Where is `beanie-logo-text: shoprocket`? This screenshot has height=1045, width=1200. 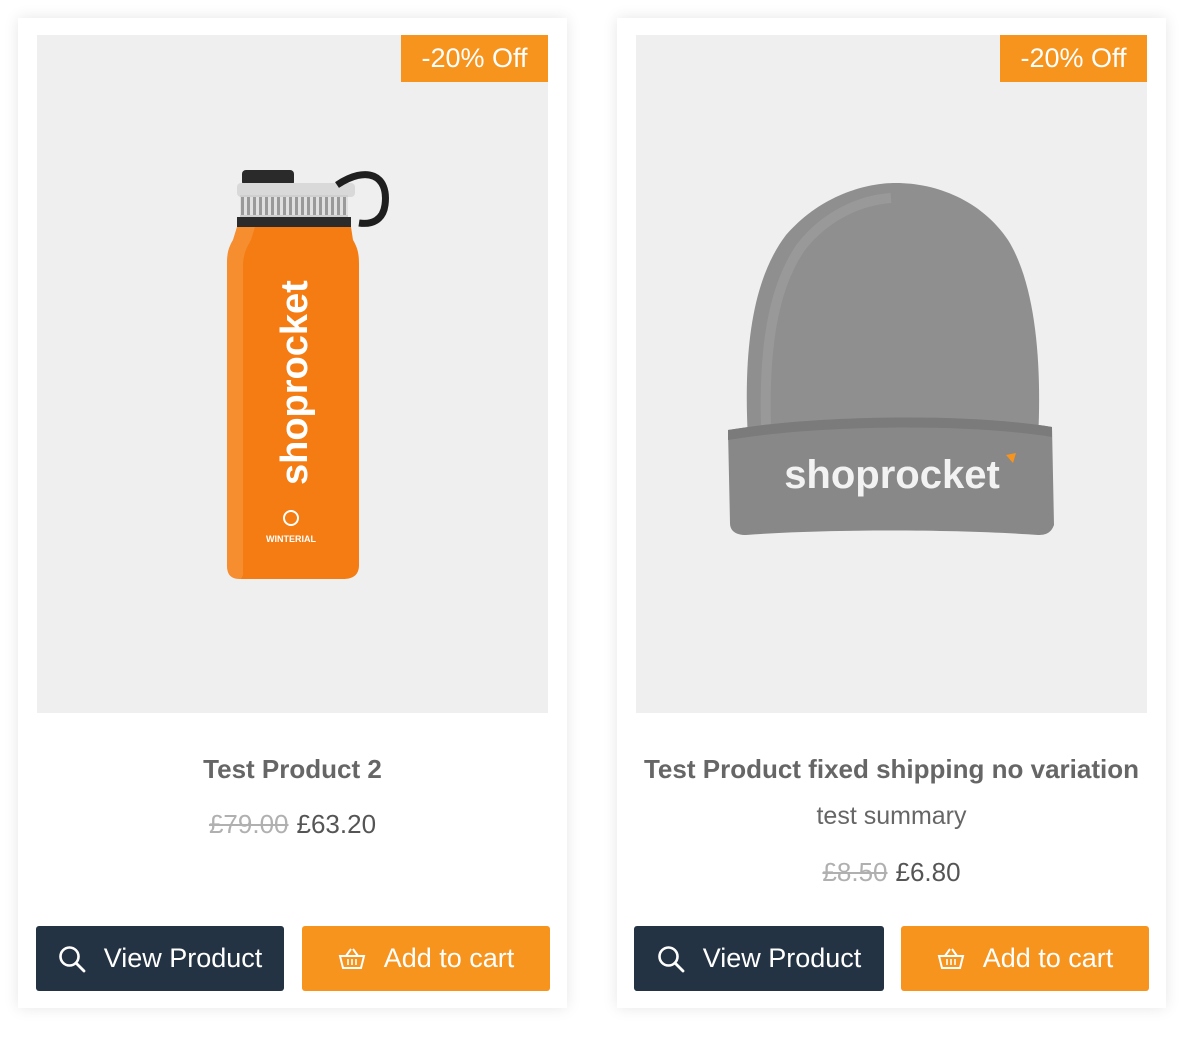
beanie-logo-text: shoprocket is located at coordinates (892, 475).